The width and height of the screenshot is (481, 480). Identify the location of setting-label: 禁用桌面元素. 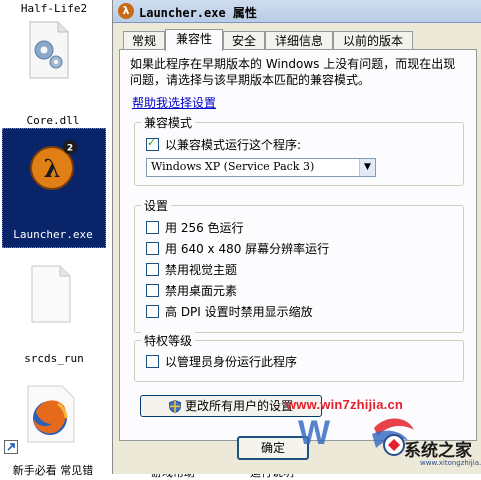
(201, 291).